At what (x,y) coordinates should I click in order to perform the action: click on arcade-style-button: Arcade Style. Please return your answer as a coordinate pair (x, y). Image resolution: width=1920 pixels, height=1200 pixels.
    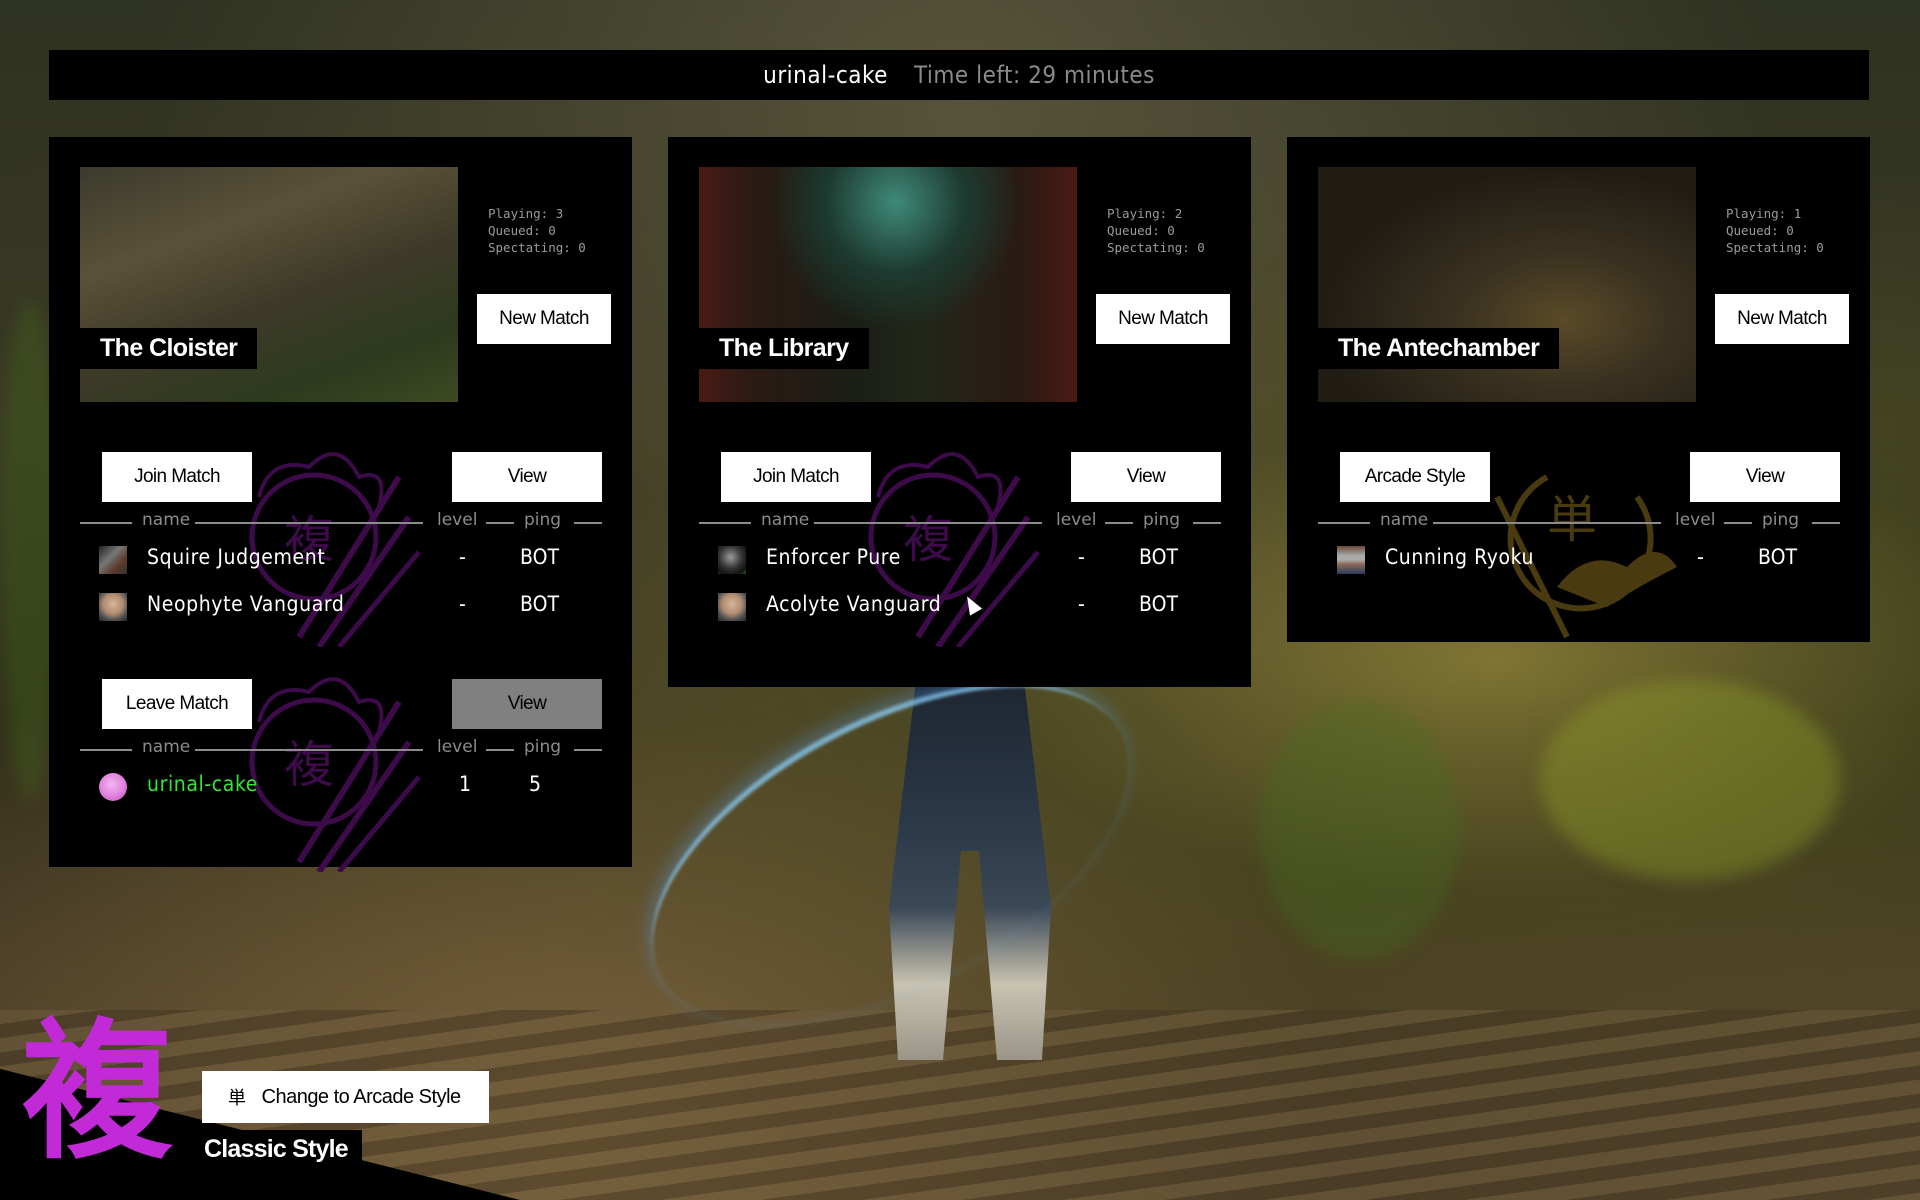
    Looking at the image, I should click on (1415, 477).